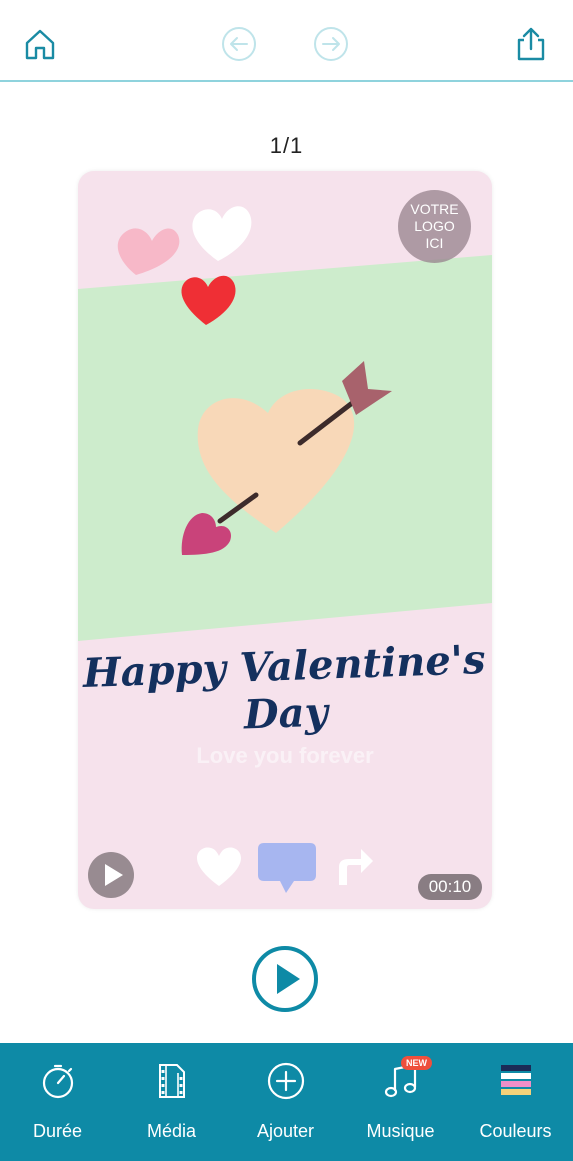 The height and width of the screenshot is (1161, 573). What do you see at coordinates (434, 209) in the screenshot?
I see `logo-line-1: VOTRE` at bounding box center [434, 209].